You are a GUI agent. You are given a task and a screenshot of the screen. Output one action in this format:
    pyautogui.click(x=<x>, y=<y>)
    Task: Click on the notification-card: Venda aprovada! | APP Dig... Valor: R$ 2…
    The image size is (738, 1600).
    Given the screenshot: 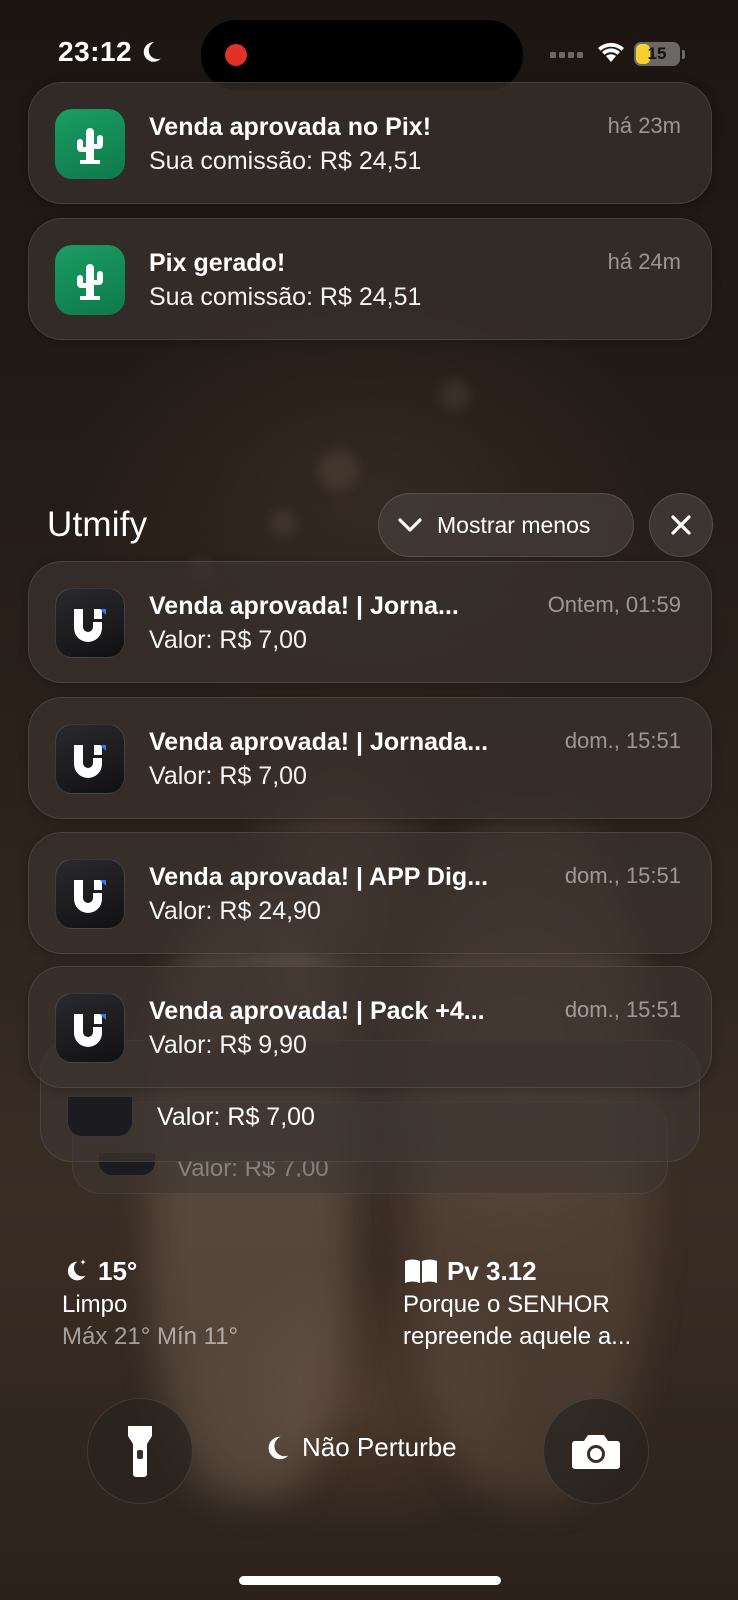 What is the action you would take?
    pyautogui.click(x=370, y=893)
    